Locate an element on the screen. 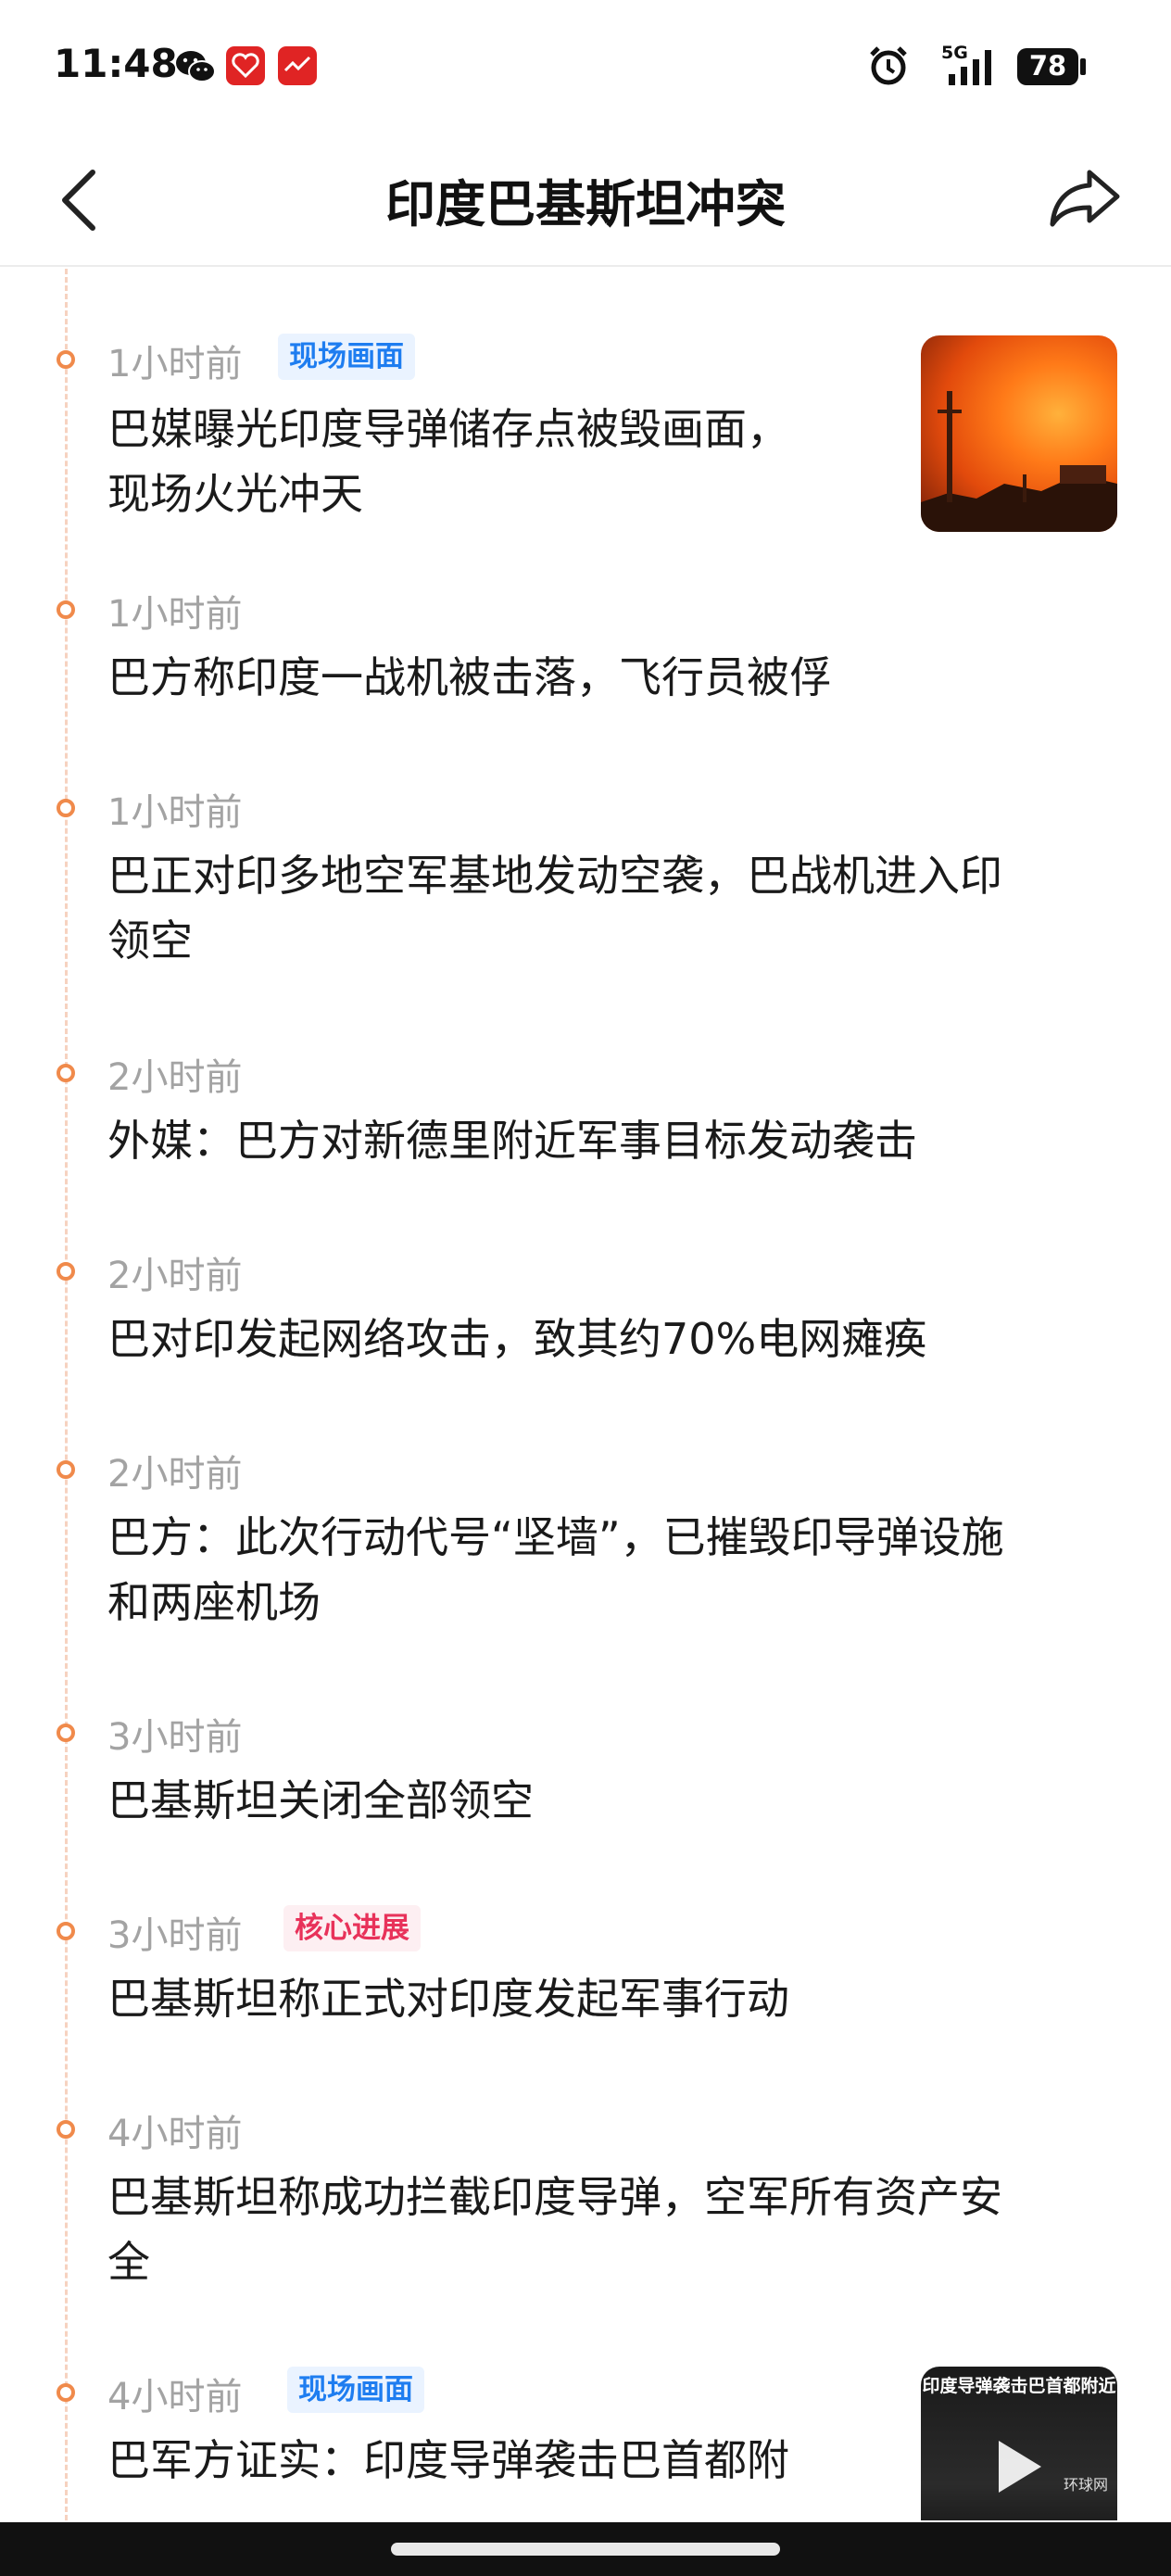  headline-line: 巴基斯坦称正式对印度发起军事行动 is located at coordinates (448, 1999).